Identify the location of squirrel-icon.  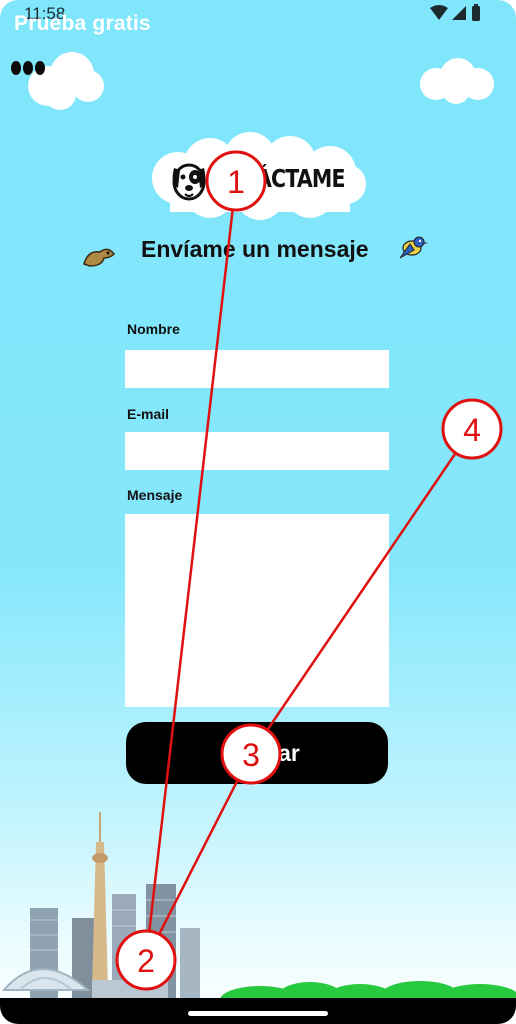
(99, 257).